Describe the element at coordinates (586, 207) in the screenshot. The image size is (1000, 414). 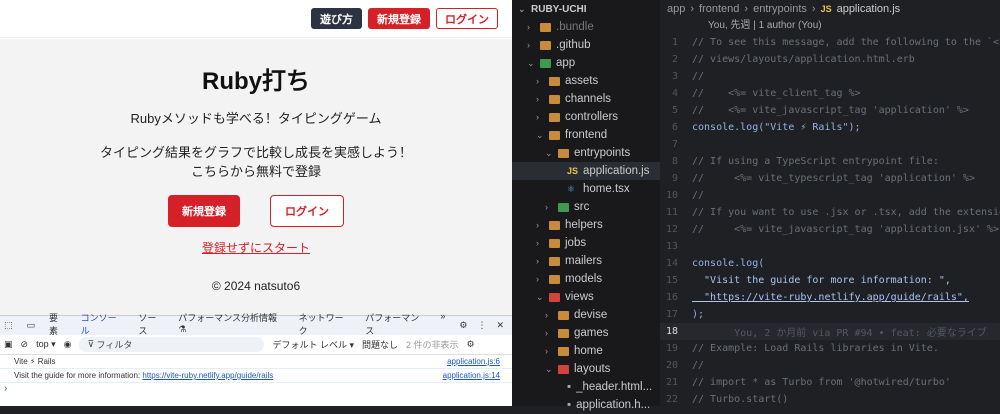
I see `explorer-item: › src` at that location.